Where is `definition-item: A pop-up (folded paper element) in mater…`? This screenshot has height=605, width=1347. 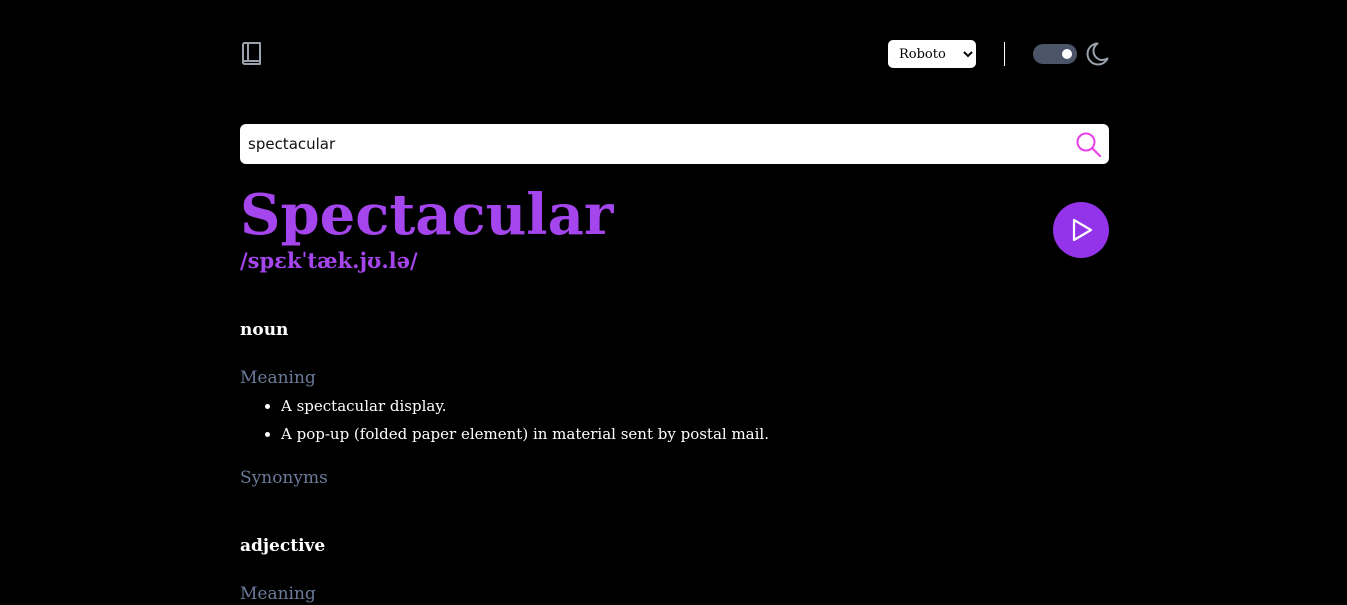 definition-item: A pop-up (folded paper element) in mater… is located at coordinates (525, 434).